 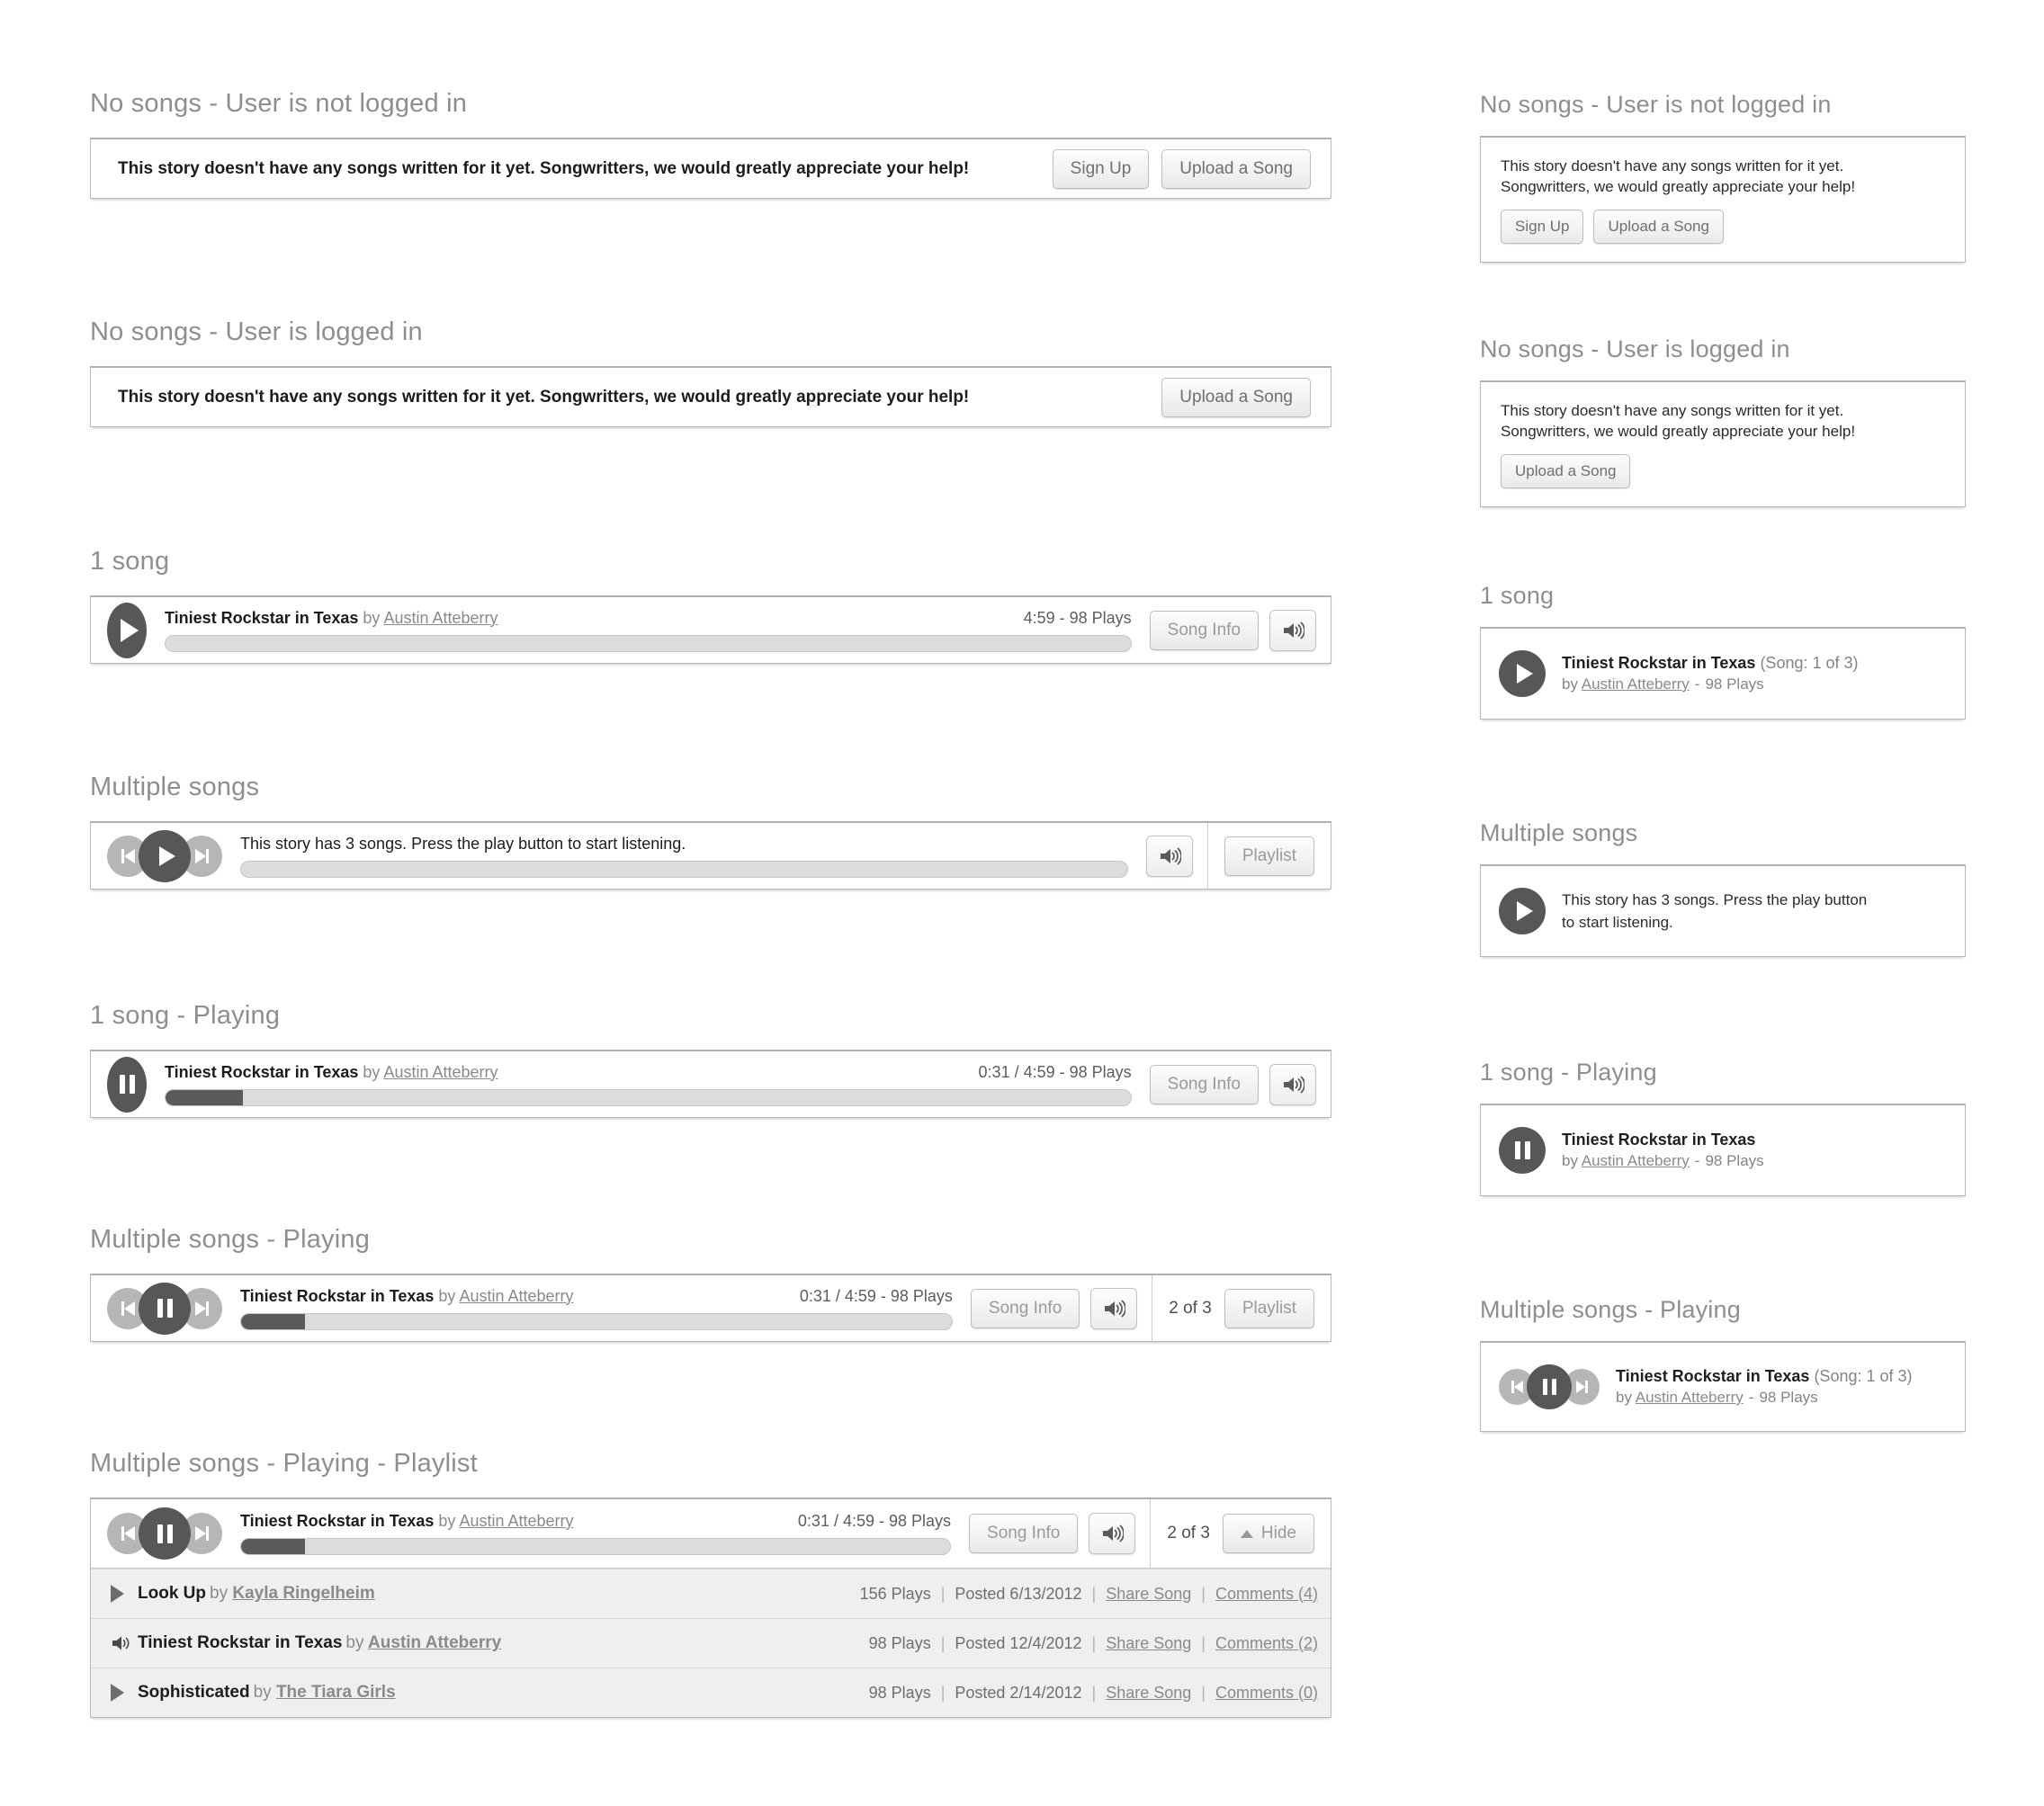 What do you see at coordinates (303, 1593) in the screenshot?
I see `artist-link: Kayla Ringelheim` at bounding box center [303, 1593].